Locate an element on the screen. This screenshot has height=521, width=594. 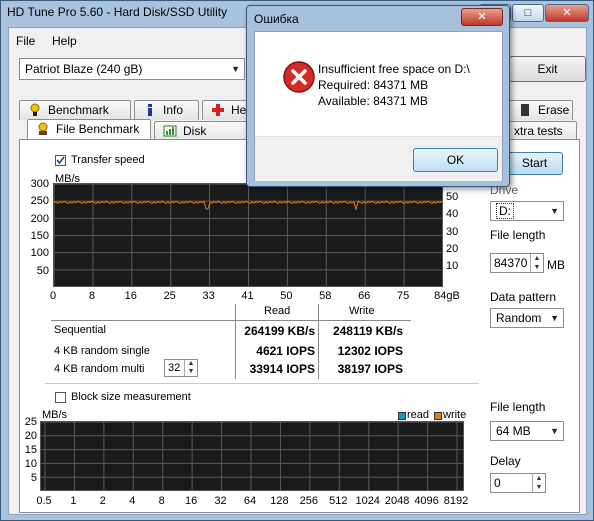
delay-spinner: 0 ▲ ▼ is located at coordinates (518, 483).